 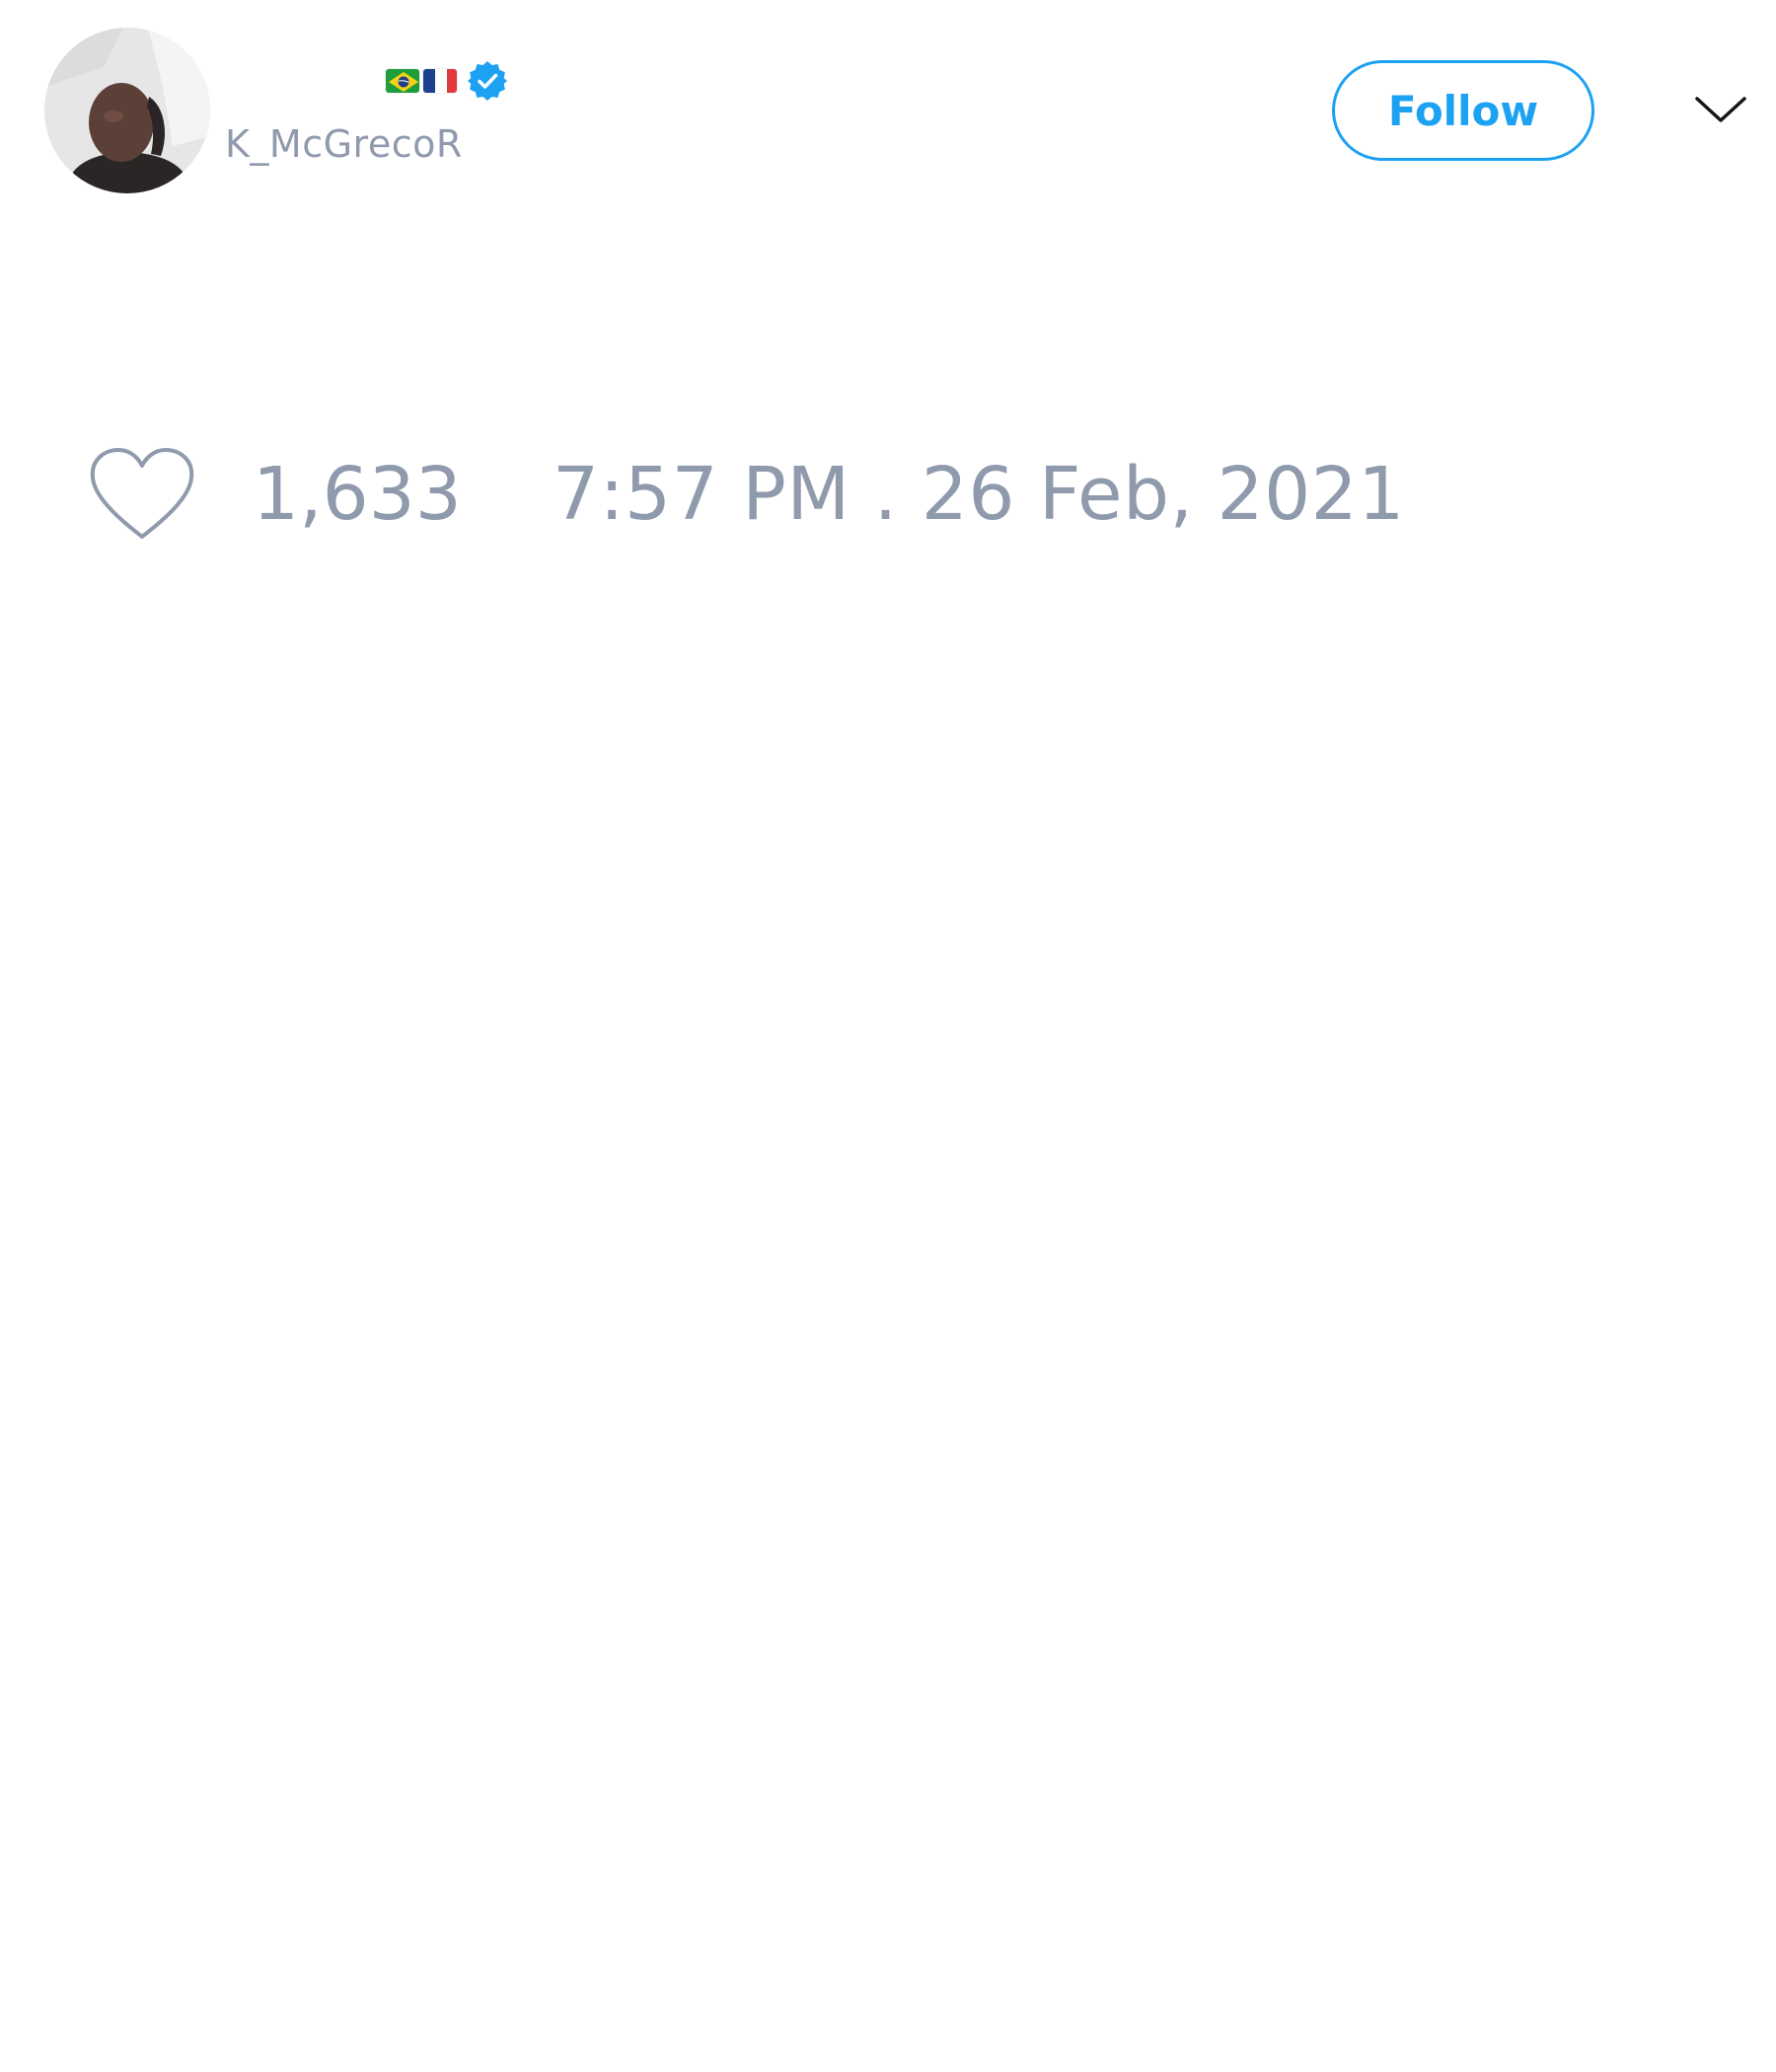 I want to click on name-row, so click(x=368, y=81).